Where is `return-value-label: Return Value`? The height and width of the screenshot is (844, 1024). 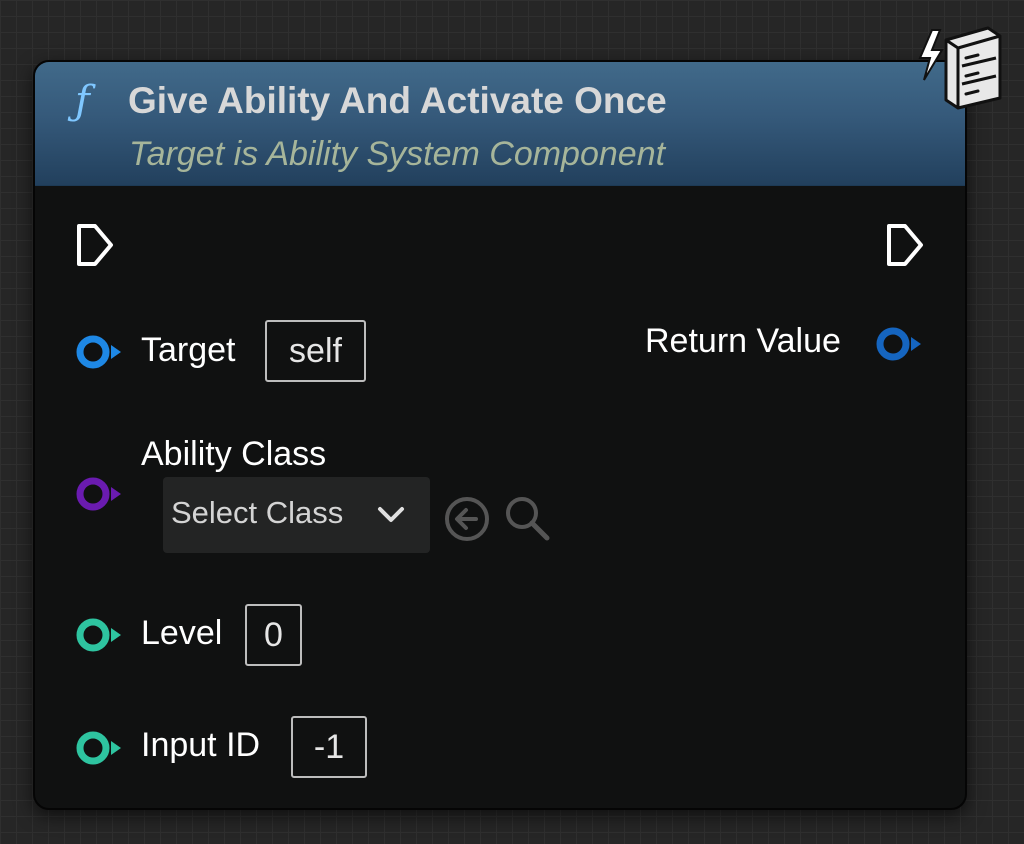
return-value-label: Return Value is located at coordinates (743, 341).